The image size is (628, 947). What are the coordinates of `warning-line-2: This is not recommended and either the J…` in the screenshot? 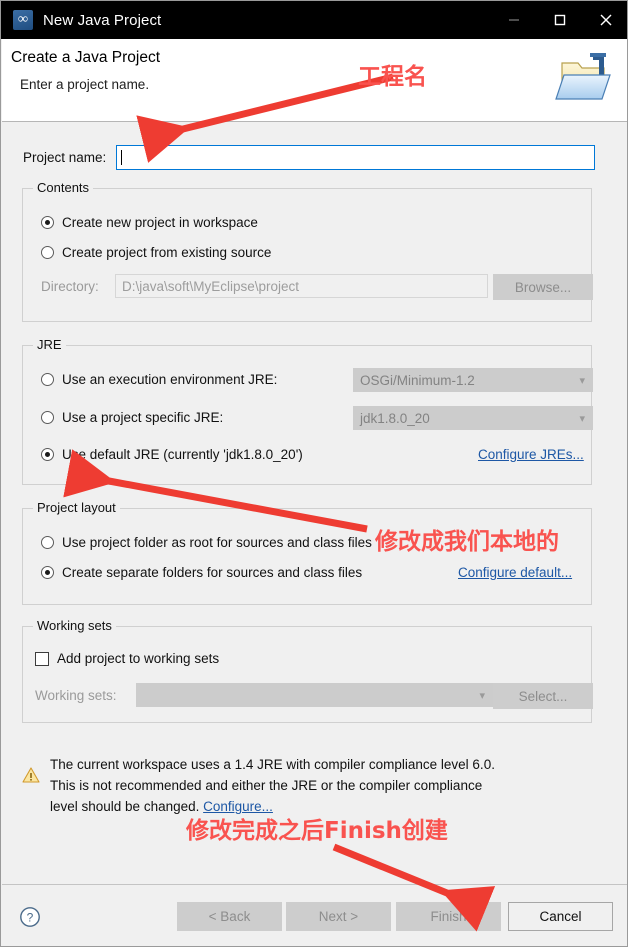 It's located at (266, 785).